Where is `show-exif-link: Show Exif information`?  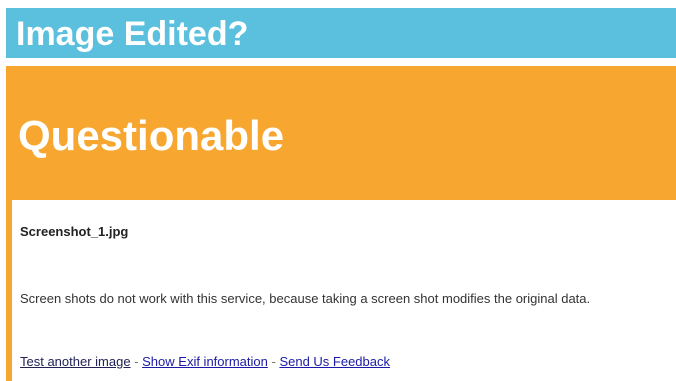 show-exif-link: Show Exif information is located at coordinates (205, 361).